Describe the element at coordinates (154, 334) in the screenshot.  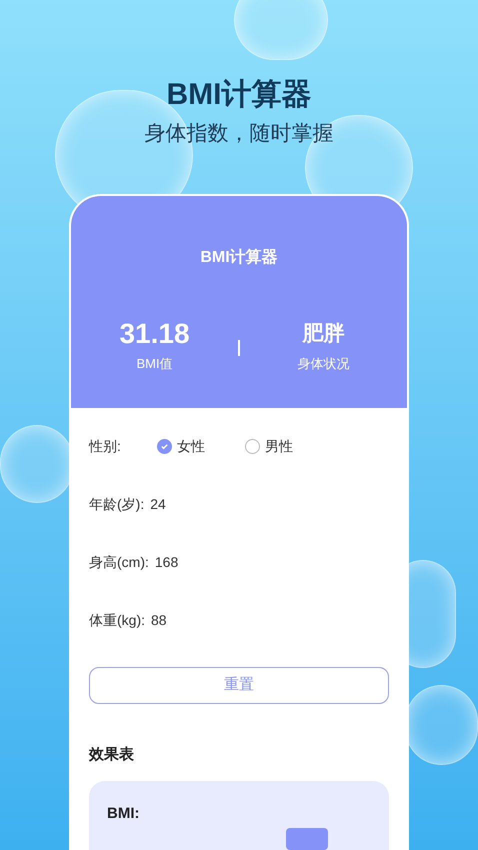
I see `stat-value: 31.18` at that location.